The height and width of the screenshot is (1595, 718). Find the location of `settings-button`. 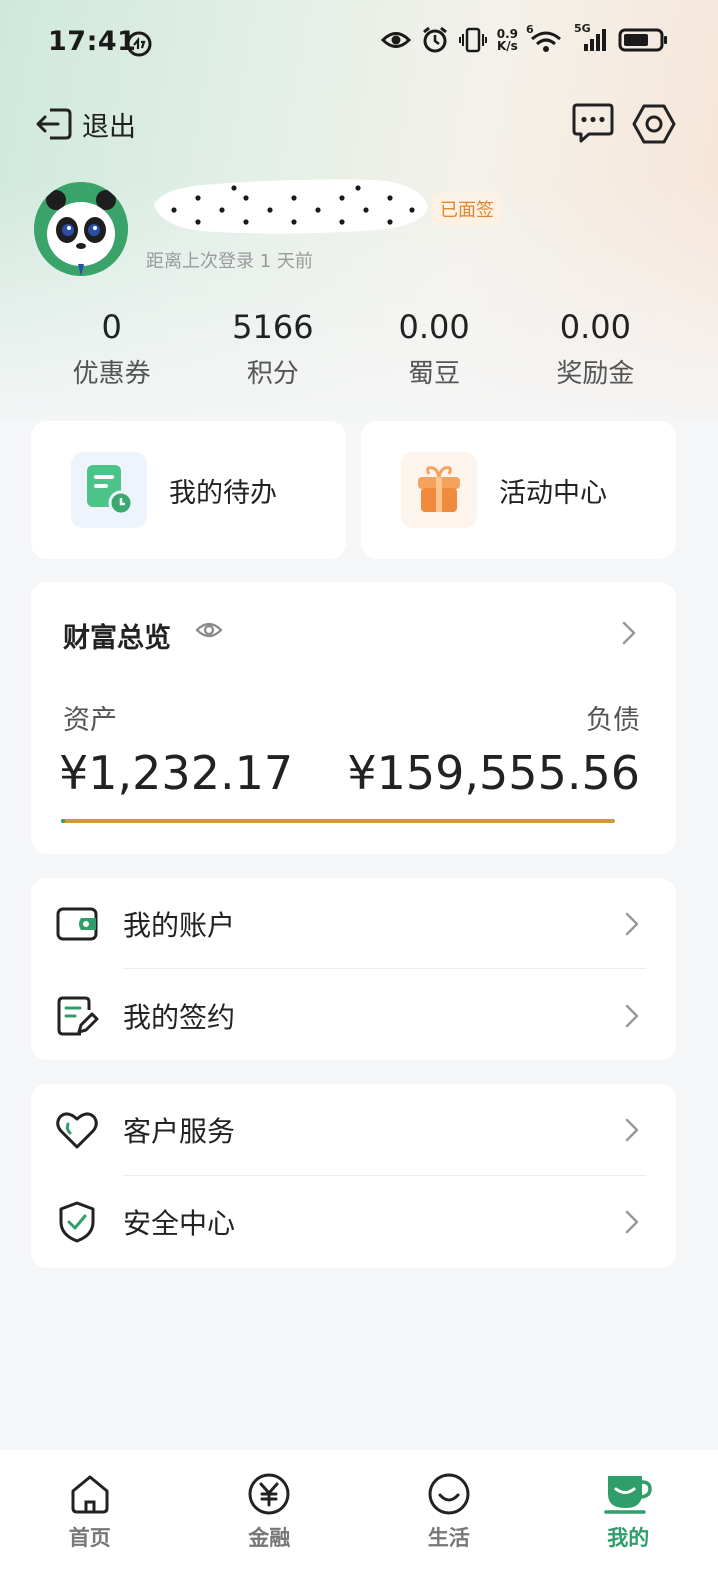

settings-button is located at coordinates (654, 126).